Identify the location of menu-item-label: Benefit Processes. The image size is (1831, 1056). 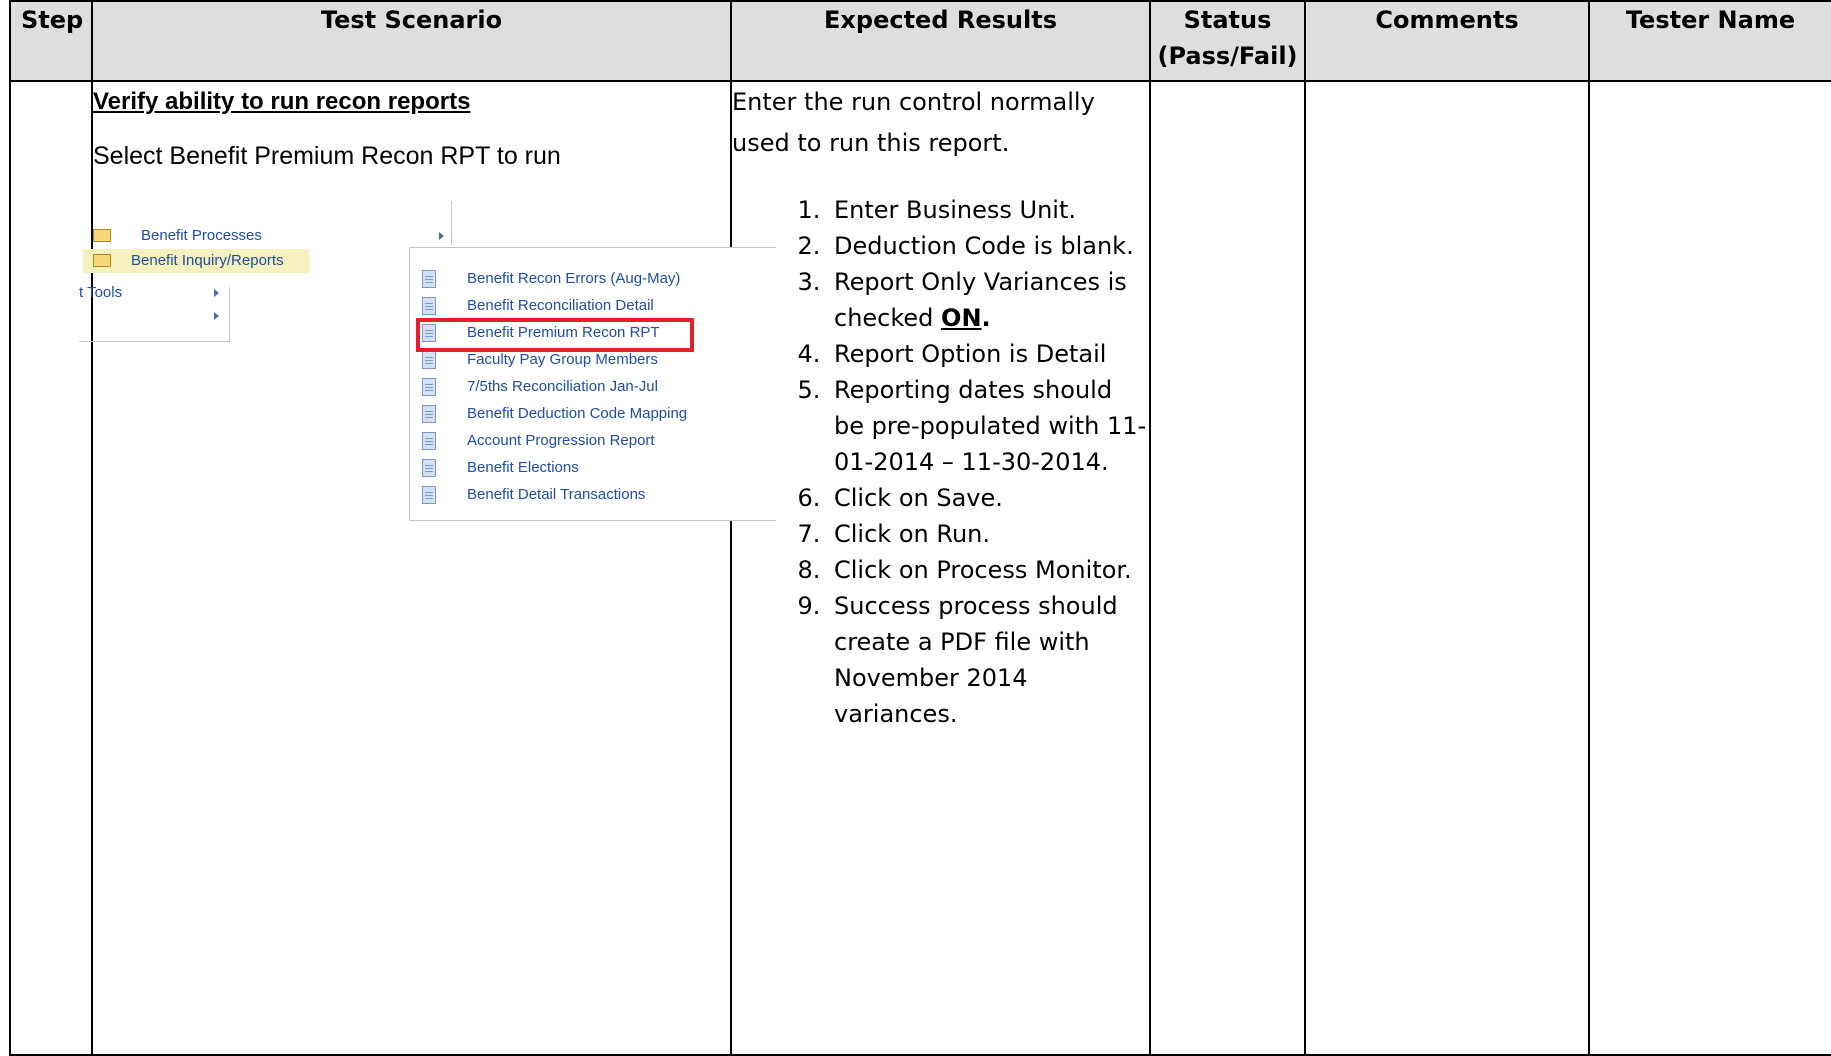
(201, 235).